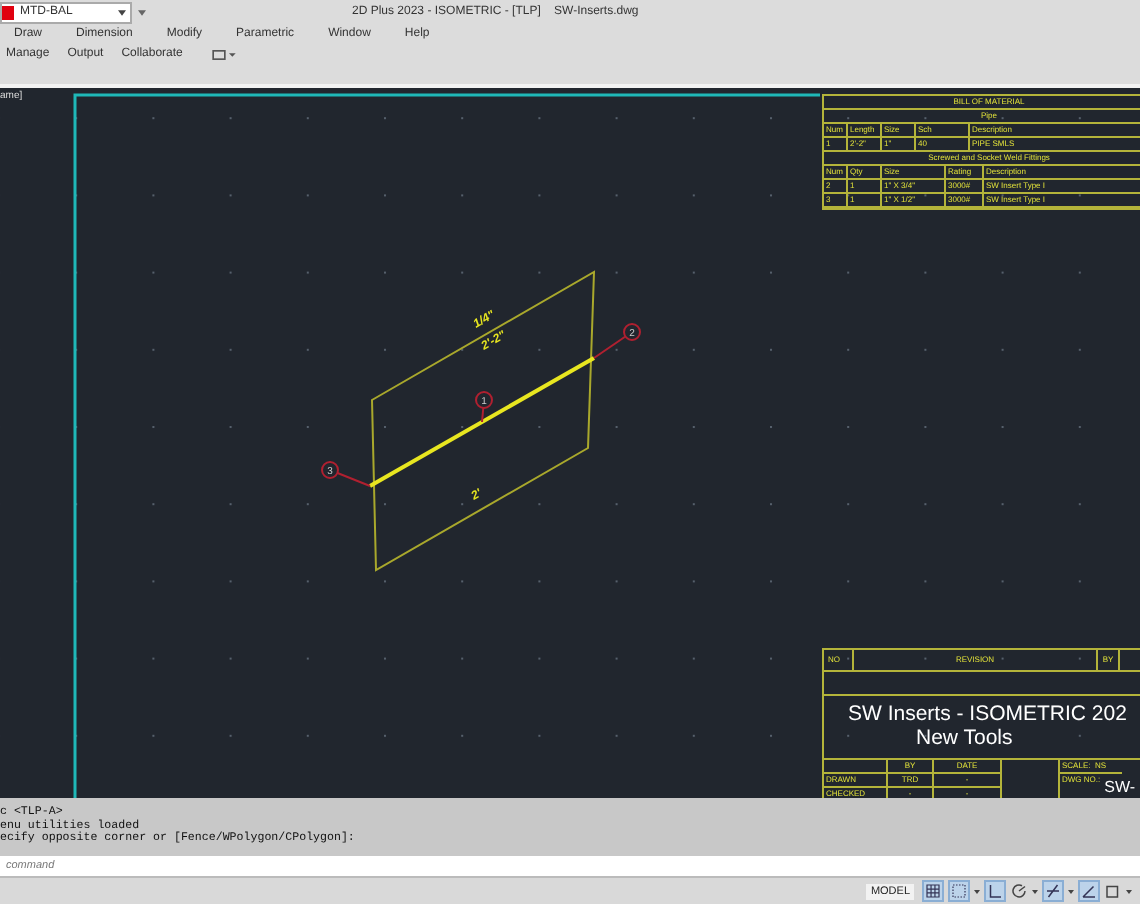 Image resolution: width=1140 pixels, height=904 pixels. Describe the element at coordinates (1120, 787) in the screenshot. I see `drawing-number: SW-` at that location.